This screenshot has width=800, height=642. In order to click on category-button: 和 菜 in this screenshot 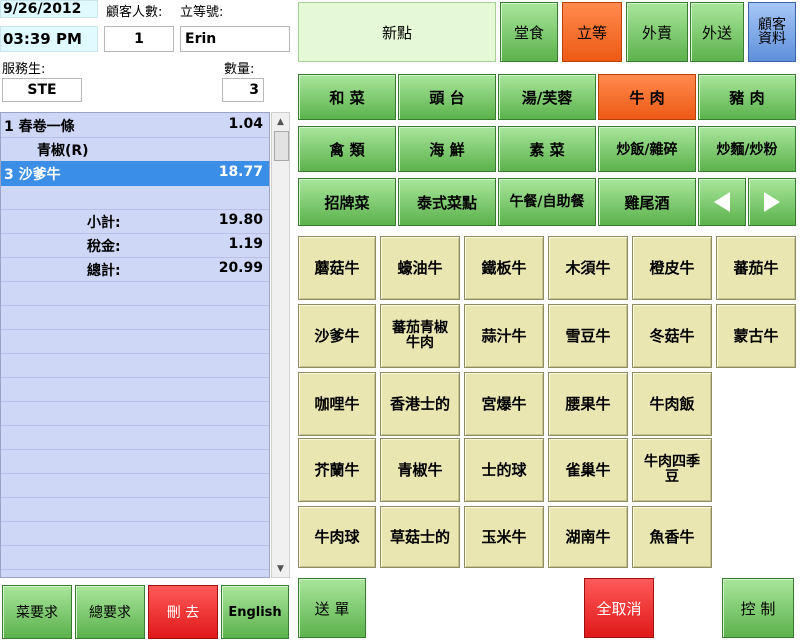, I will do `click(347, 97)`.